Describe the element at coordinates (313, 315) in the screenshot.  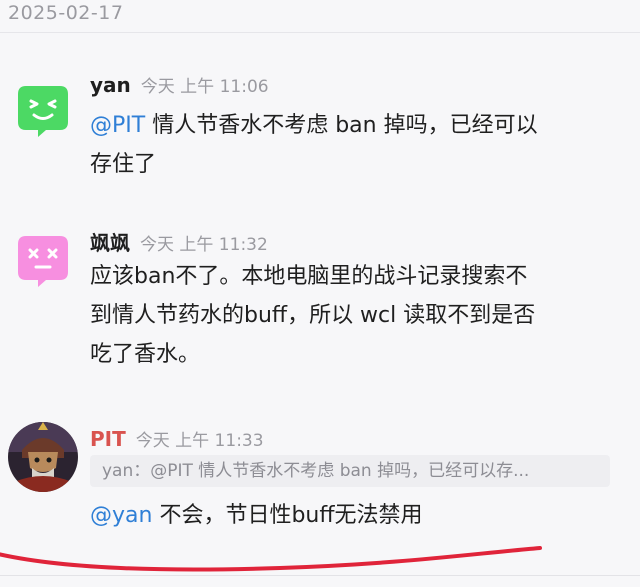
I see `message-text: 到情人节药水的buff，所以 wcl 读取不到是否` at that location.